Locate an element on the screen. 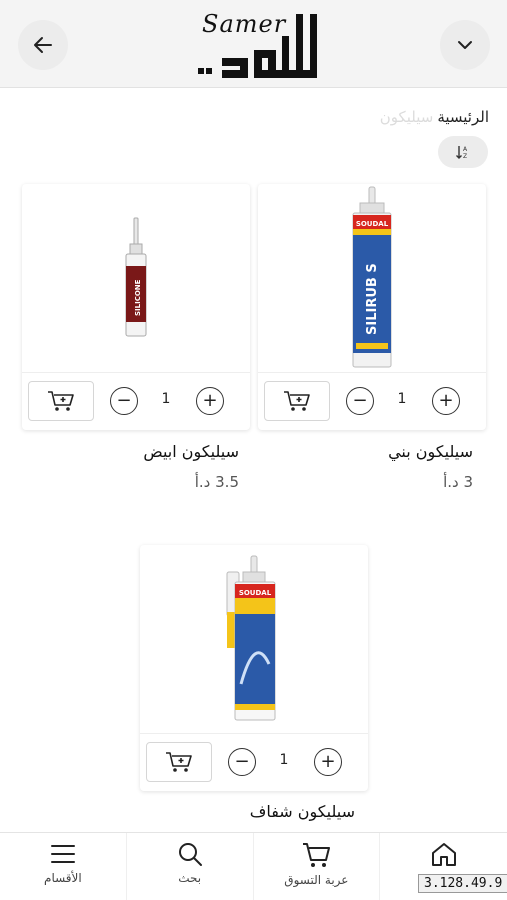  dropdown-button is located at coordinates (465, 45).